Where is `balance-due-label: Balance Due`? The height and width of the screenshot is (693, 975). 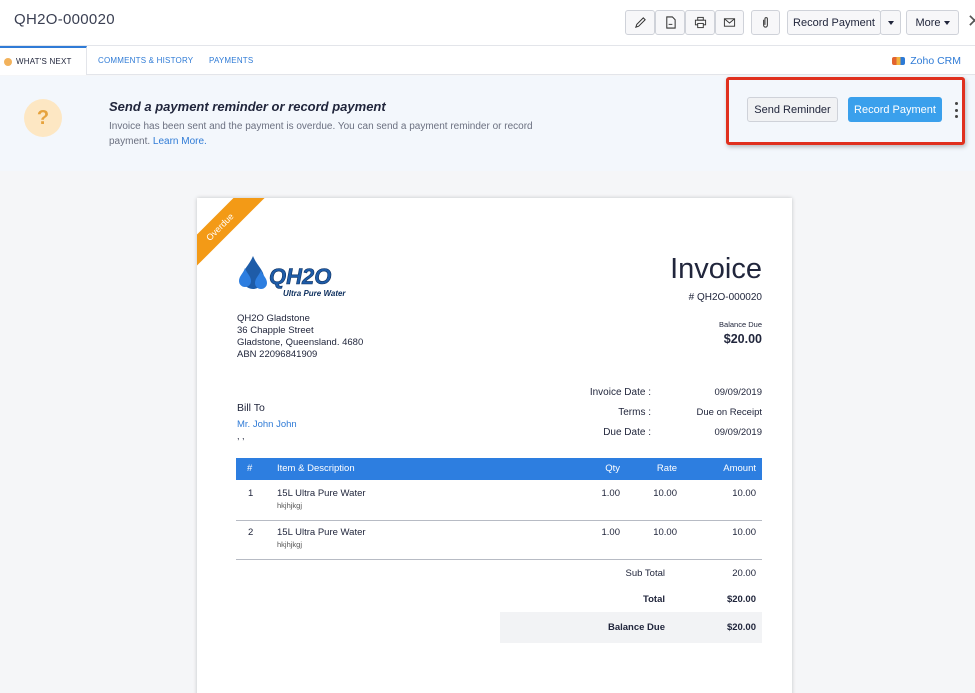 balance-due-label: Balance Due is located at coordinates (740, 324).